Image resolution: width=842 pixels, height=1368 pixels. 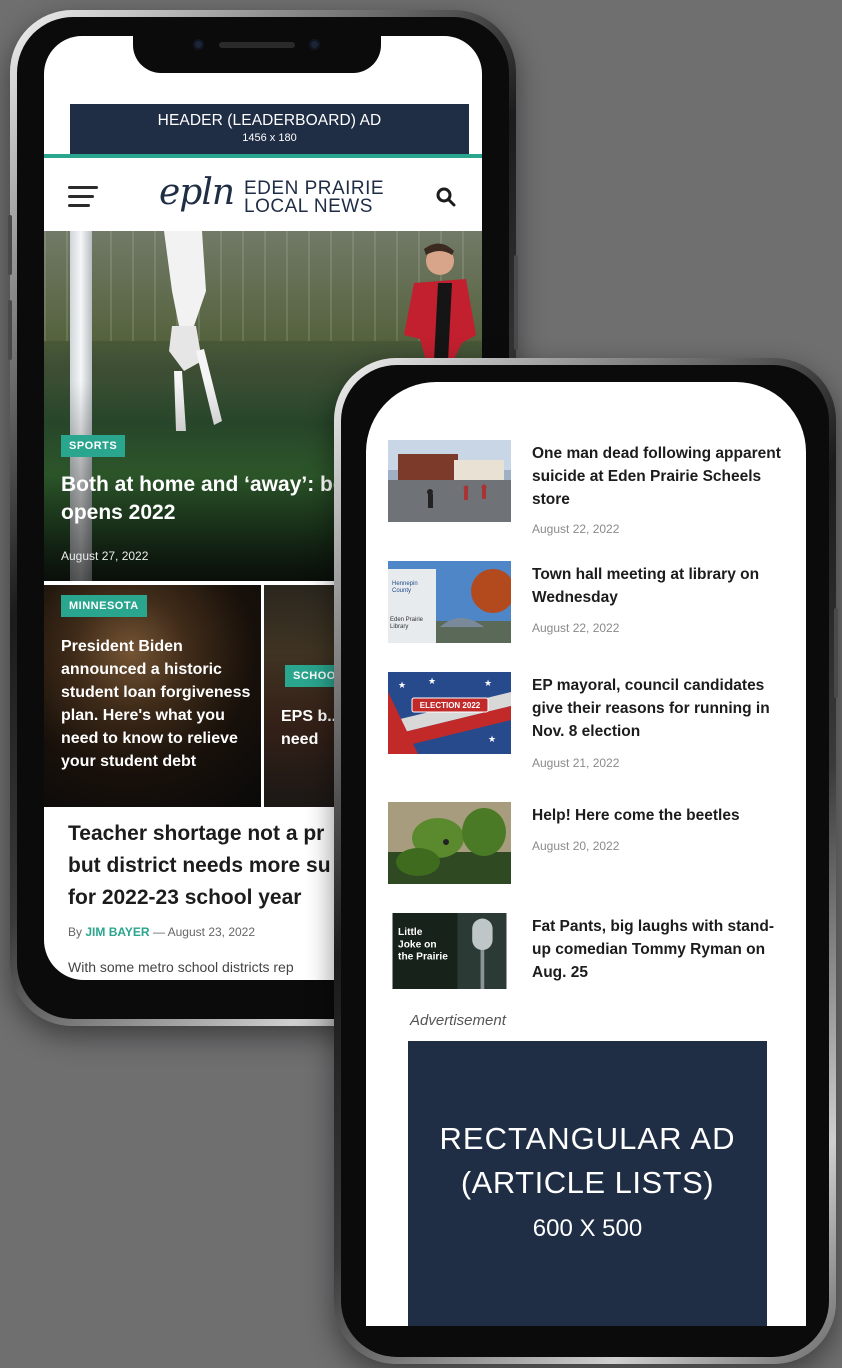 I want to click on header-ad-title: HEADER (LEADERBOARD) AD, so click(x=269, y=120).